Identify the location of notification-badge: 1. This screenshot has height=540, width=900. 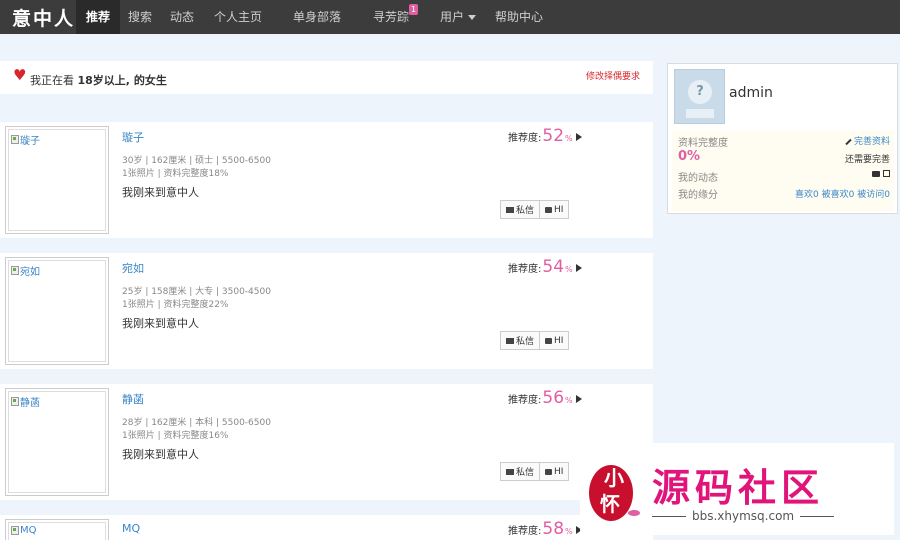
(414, 9).